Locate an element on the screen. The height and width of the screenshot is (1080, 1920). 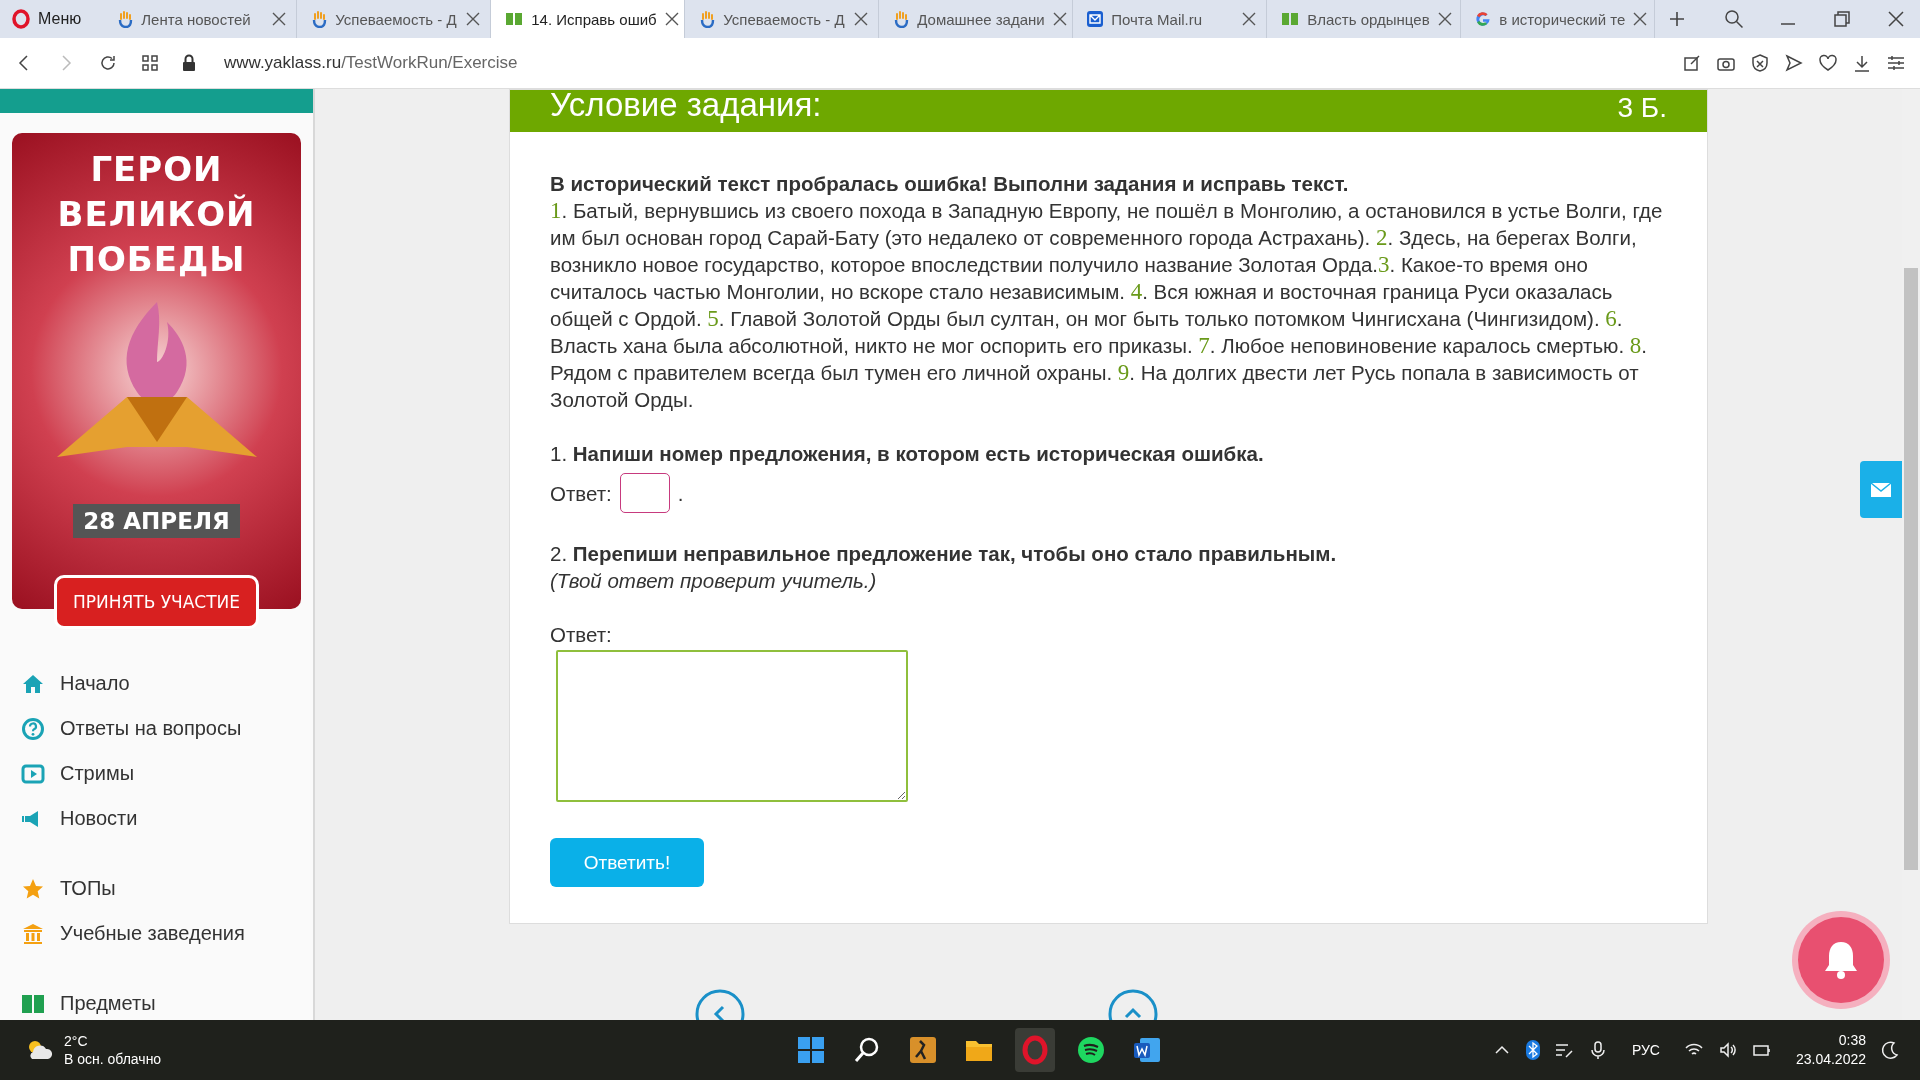
section-title: Условие задания: is located at coordinates (686, 106).